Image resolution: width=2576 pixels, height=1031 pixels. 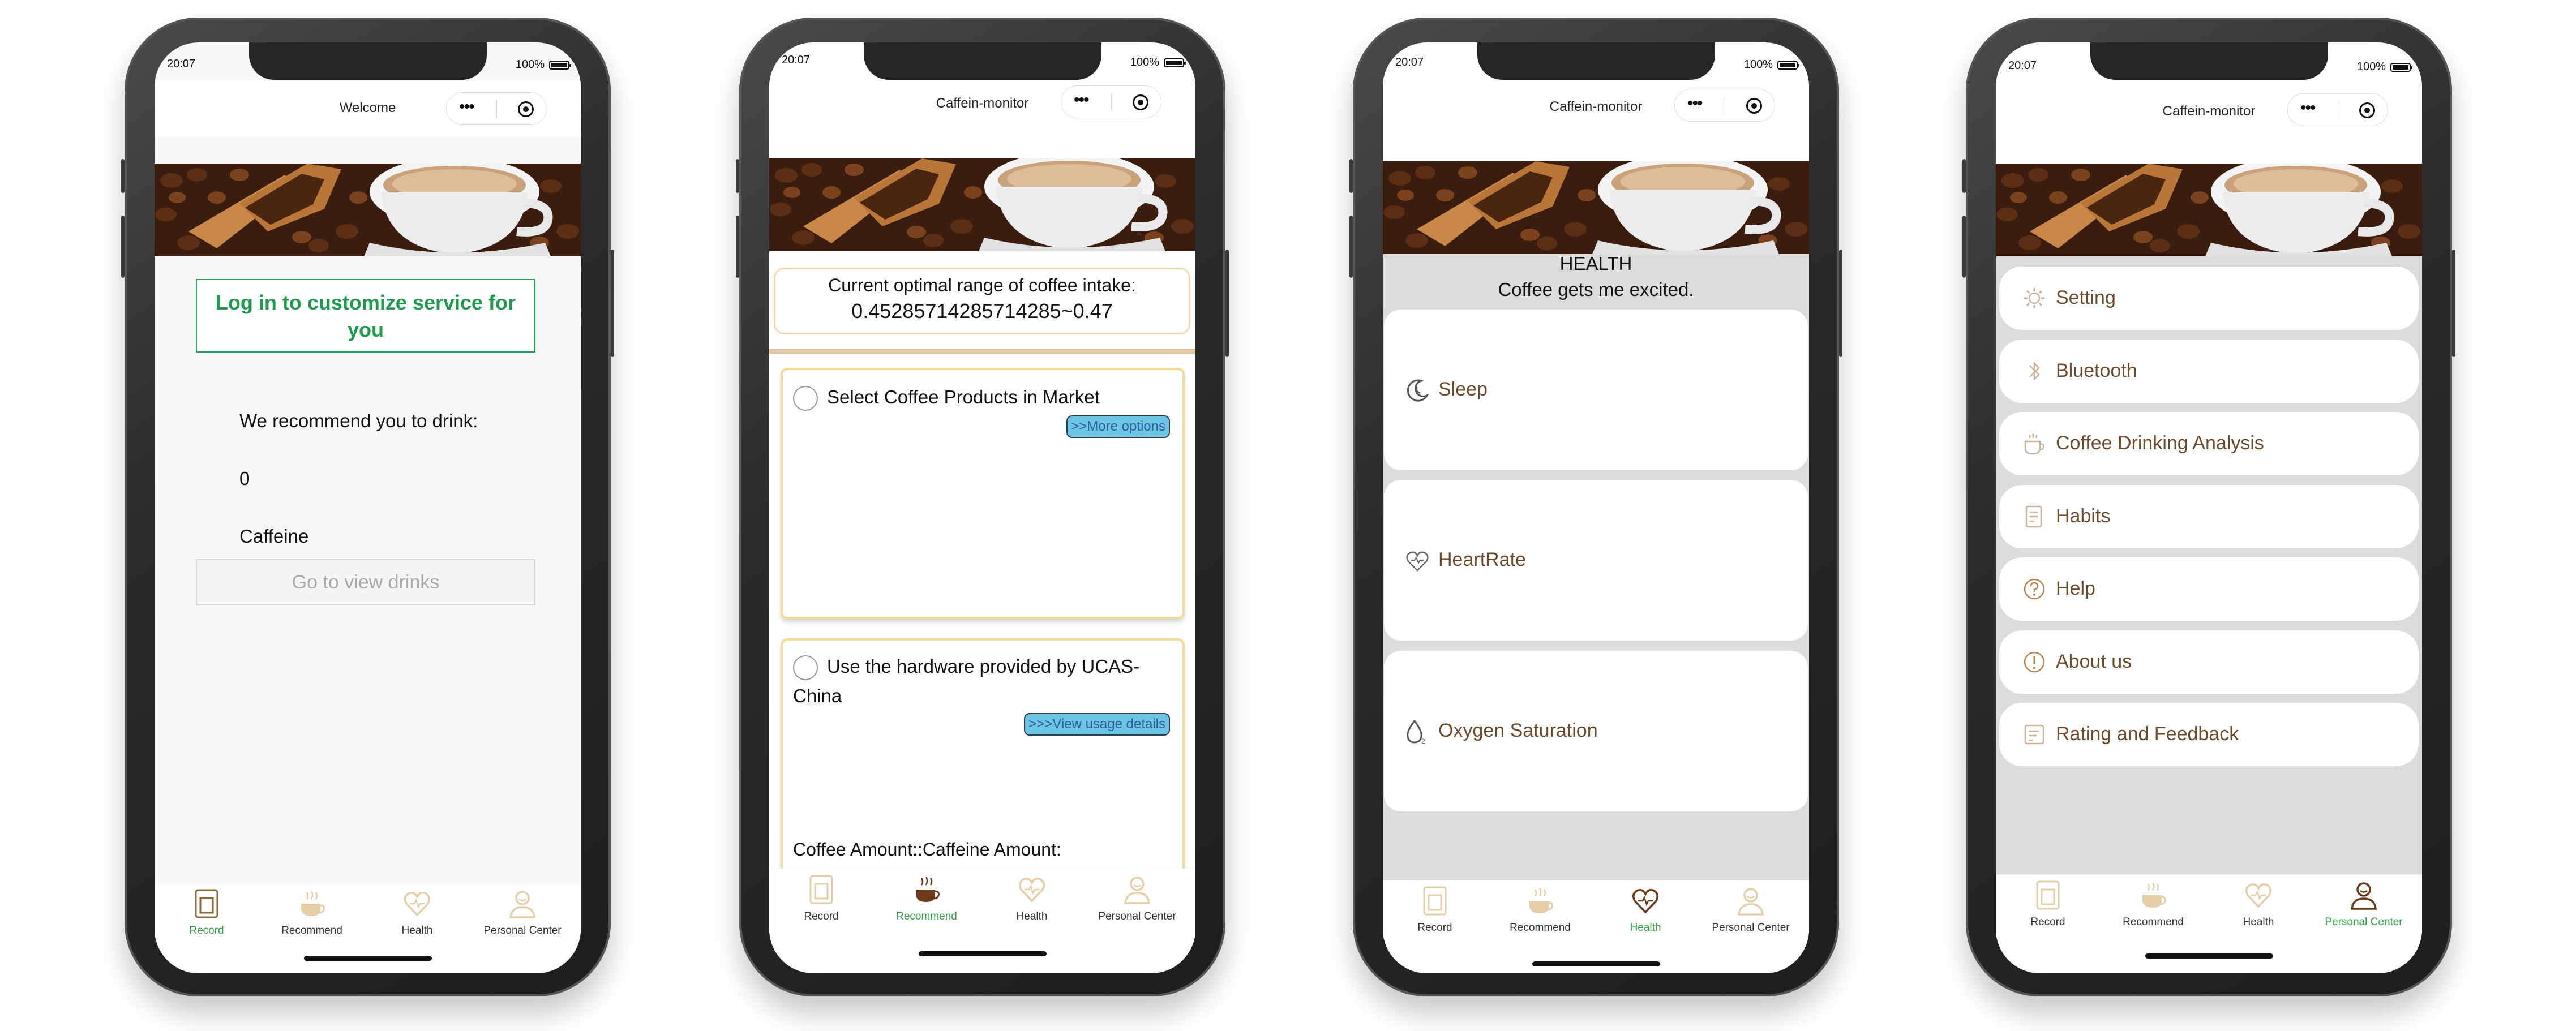 What do you see at coordinates (1097, 724) in the screenshot?
I see `view-usage-link: >>>View usage details` at bounding box center [1097, 724].